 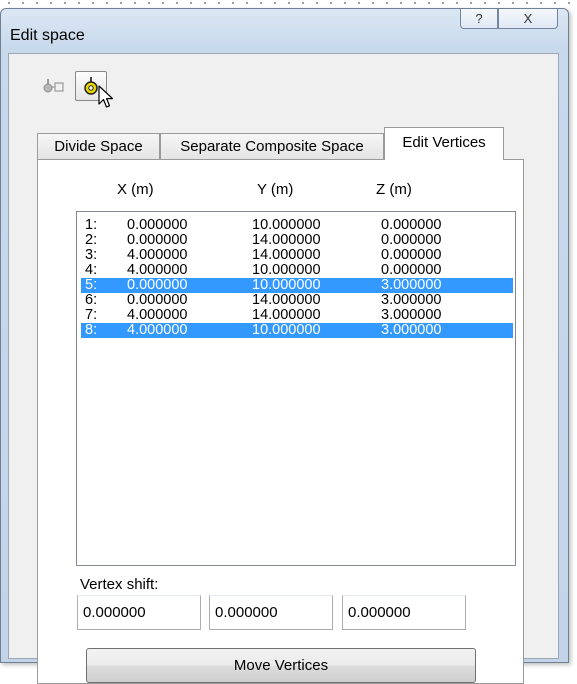 I want to click on mouse-cursor-icon, so click(x=106, y=96).